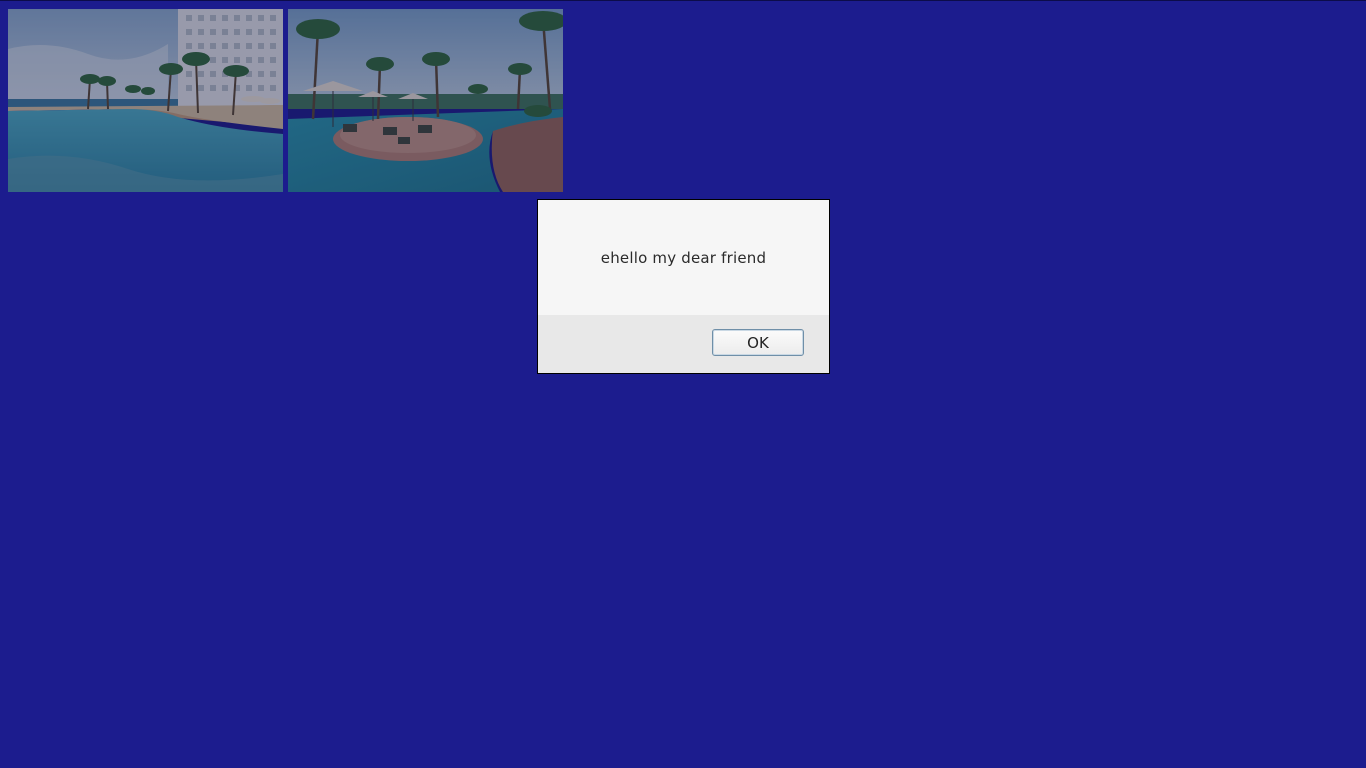  I want to click on dialog-message: ehello my dear friend, so click(683, 257).